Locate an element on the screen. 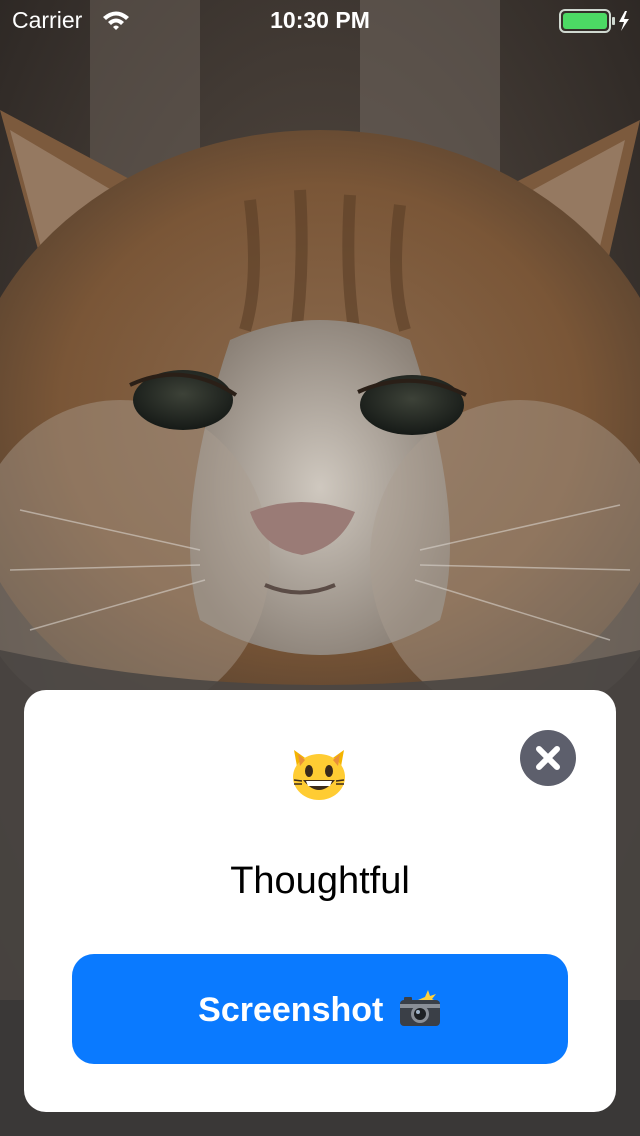 The height and width of the screenshot is (1136, 640). close-icon is located at coordinates (548, 758).